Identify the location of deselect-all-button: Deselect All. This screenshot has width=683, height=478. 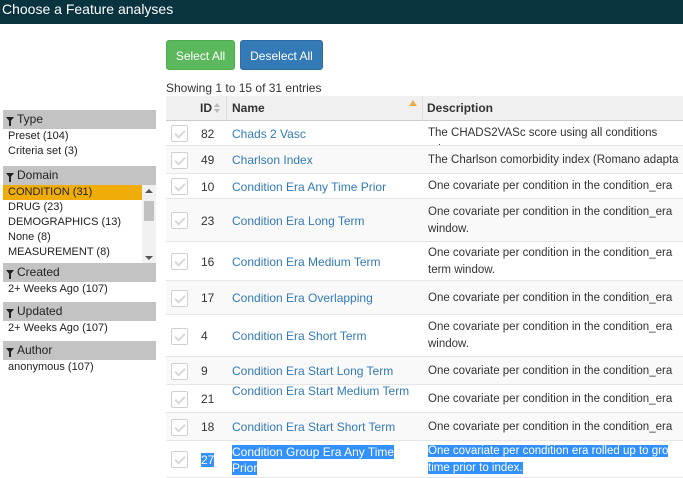
(281, 55).